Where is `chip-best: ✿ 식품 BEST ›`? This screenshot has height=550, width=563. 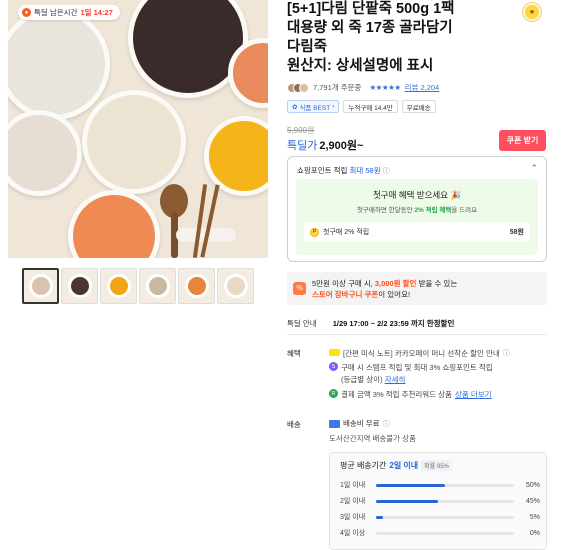 chip-best: ✿ 식품 BEST › is located at coordinates (313, 106).